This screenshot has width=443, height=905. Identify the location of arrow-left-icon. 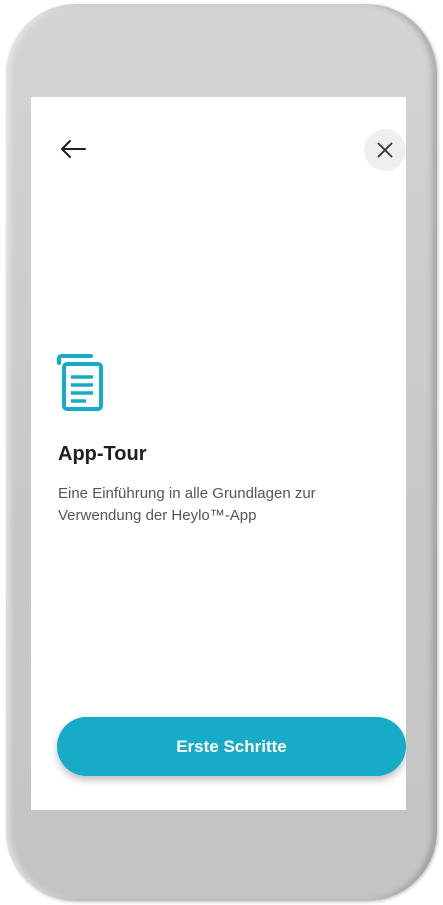
(73, 149).